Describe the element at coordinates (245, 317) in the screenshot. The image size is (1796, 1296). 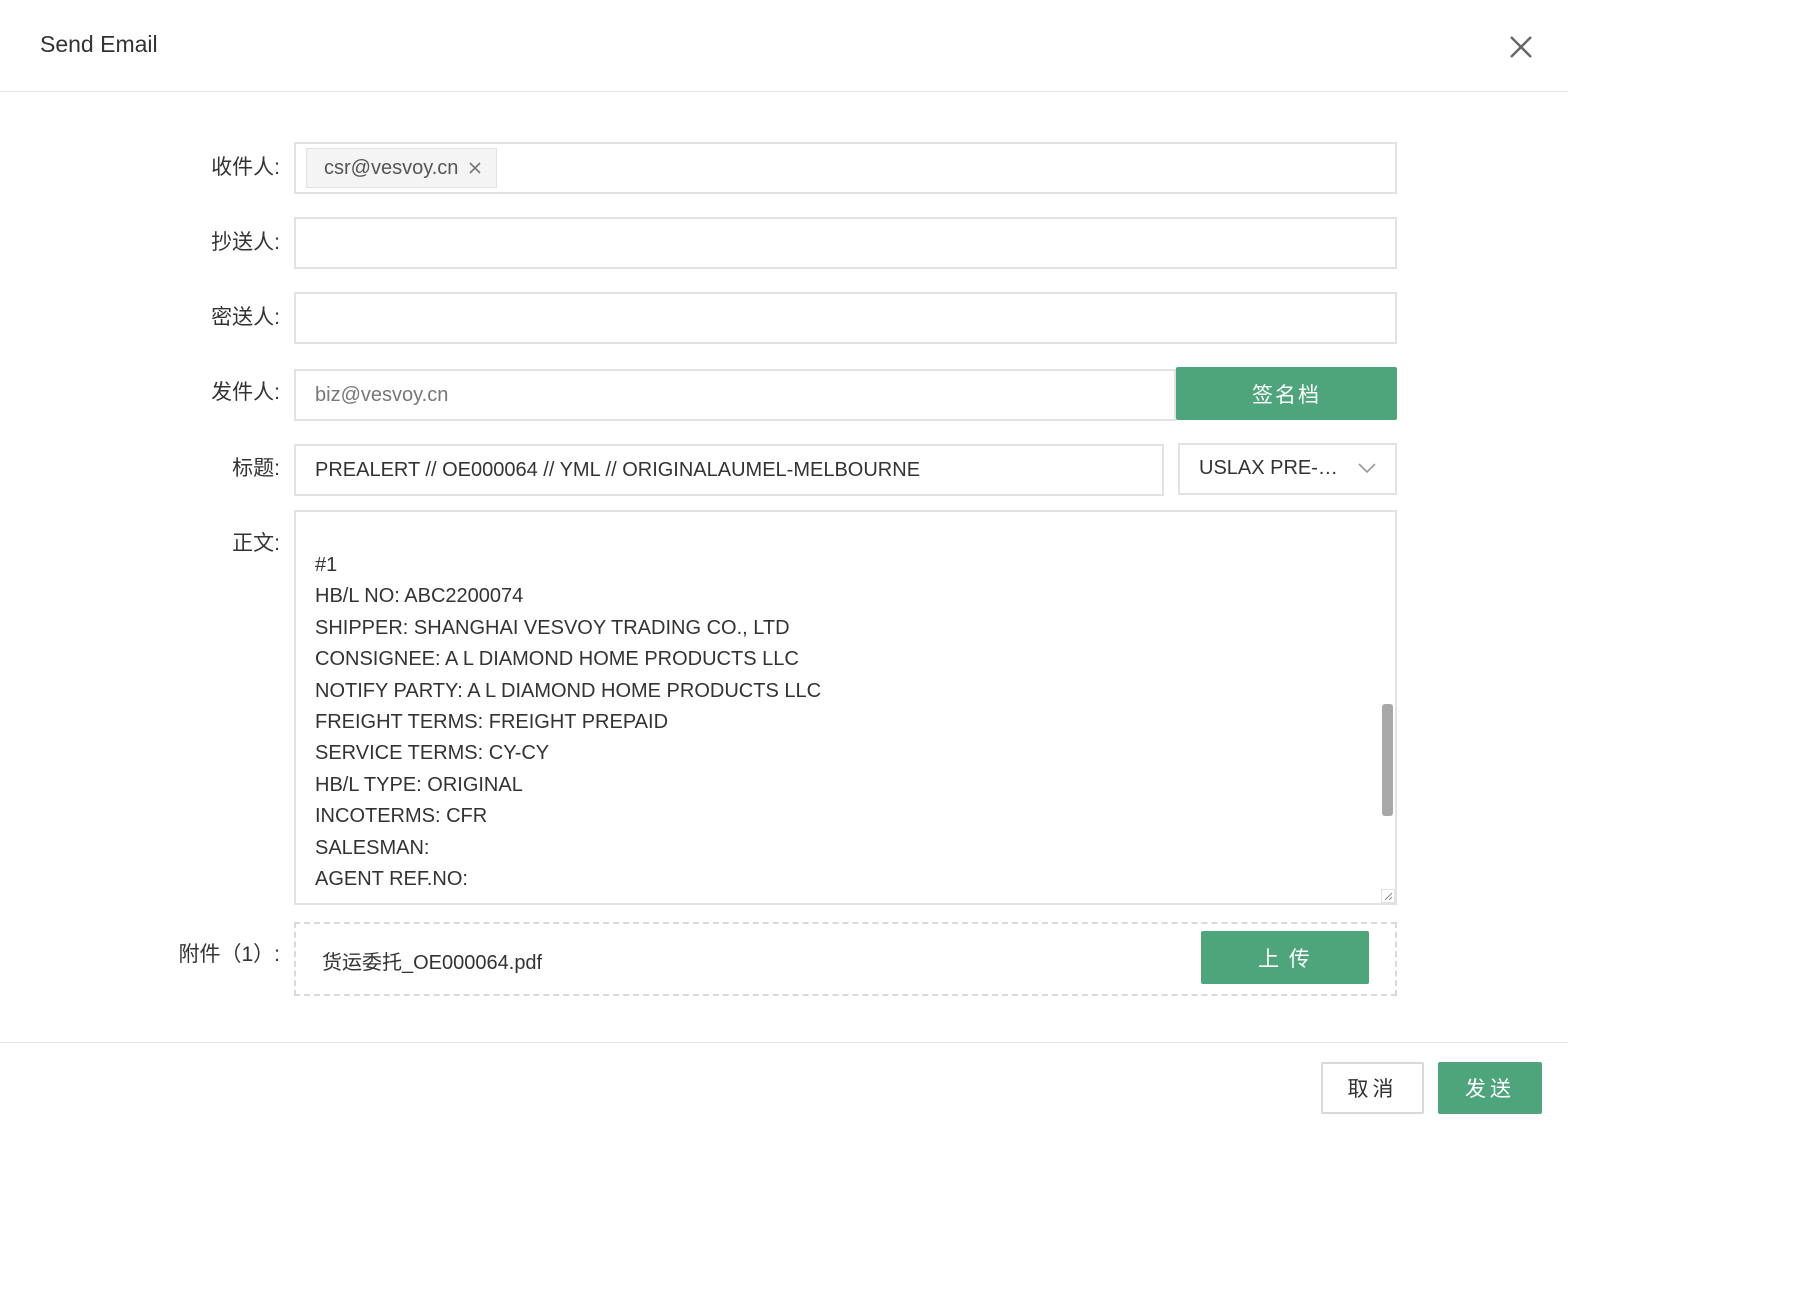
I see `bcc-label: 密送人:` at that location.